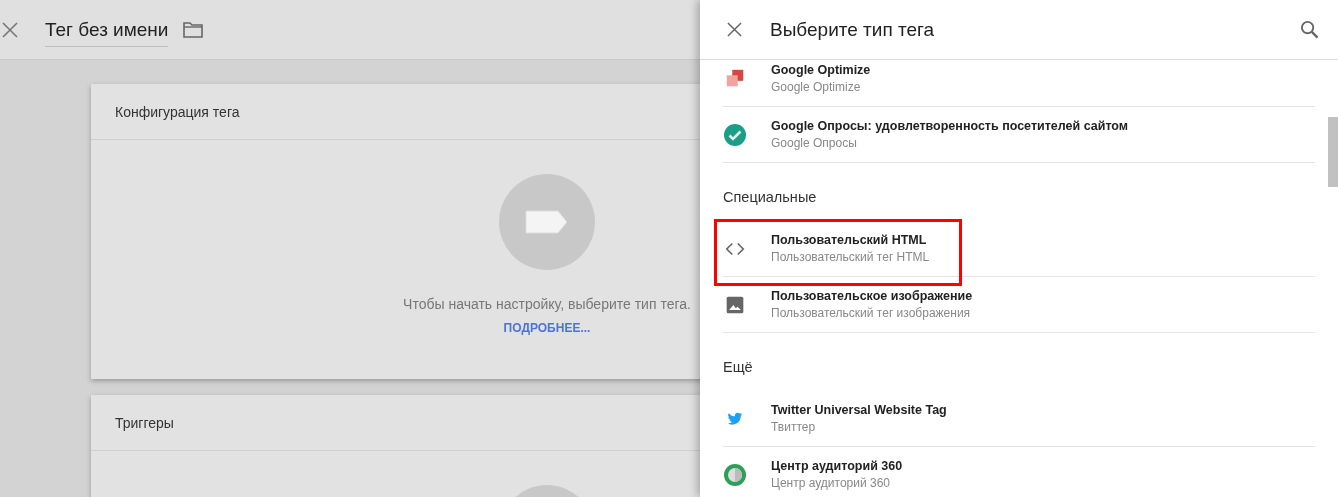 The width and height of the screenshot is (1338, 497). What do you see at coordinates (1019, 419) in the screenshot?
I see `tag-type-item: Twitter Universal Website Tag Твиттер` at bounding box center [1019, 419].